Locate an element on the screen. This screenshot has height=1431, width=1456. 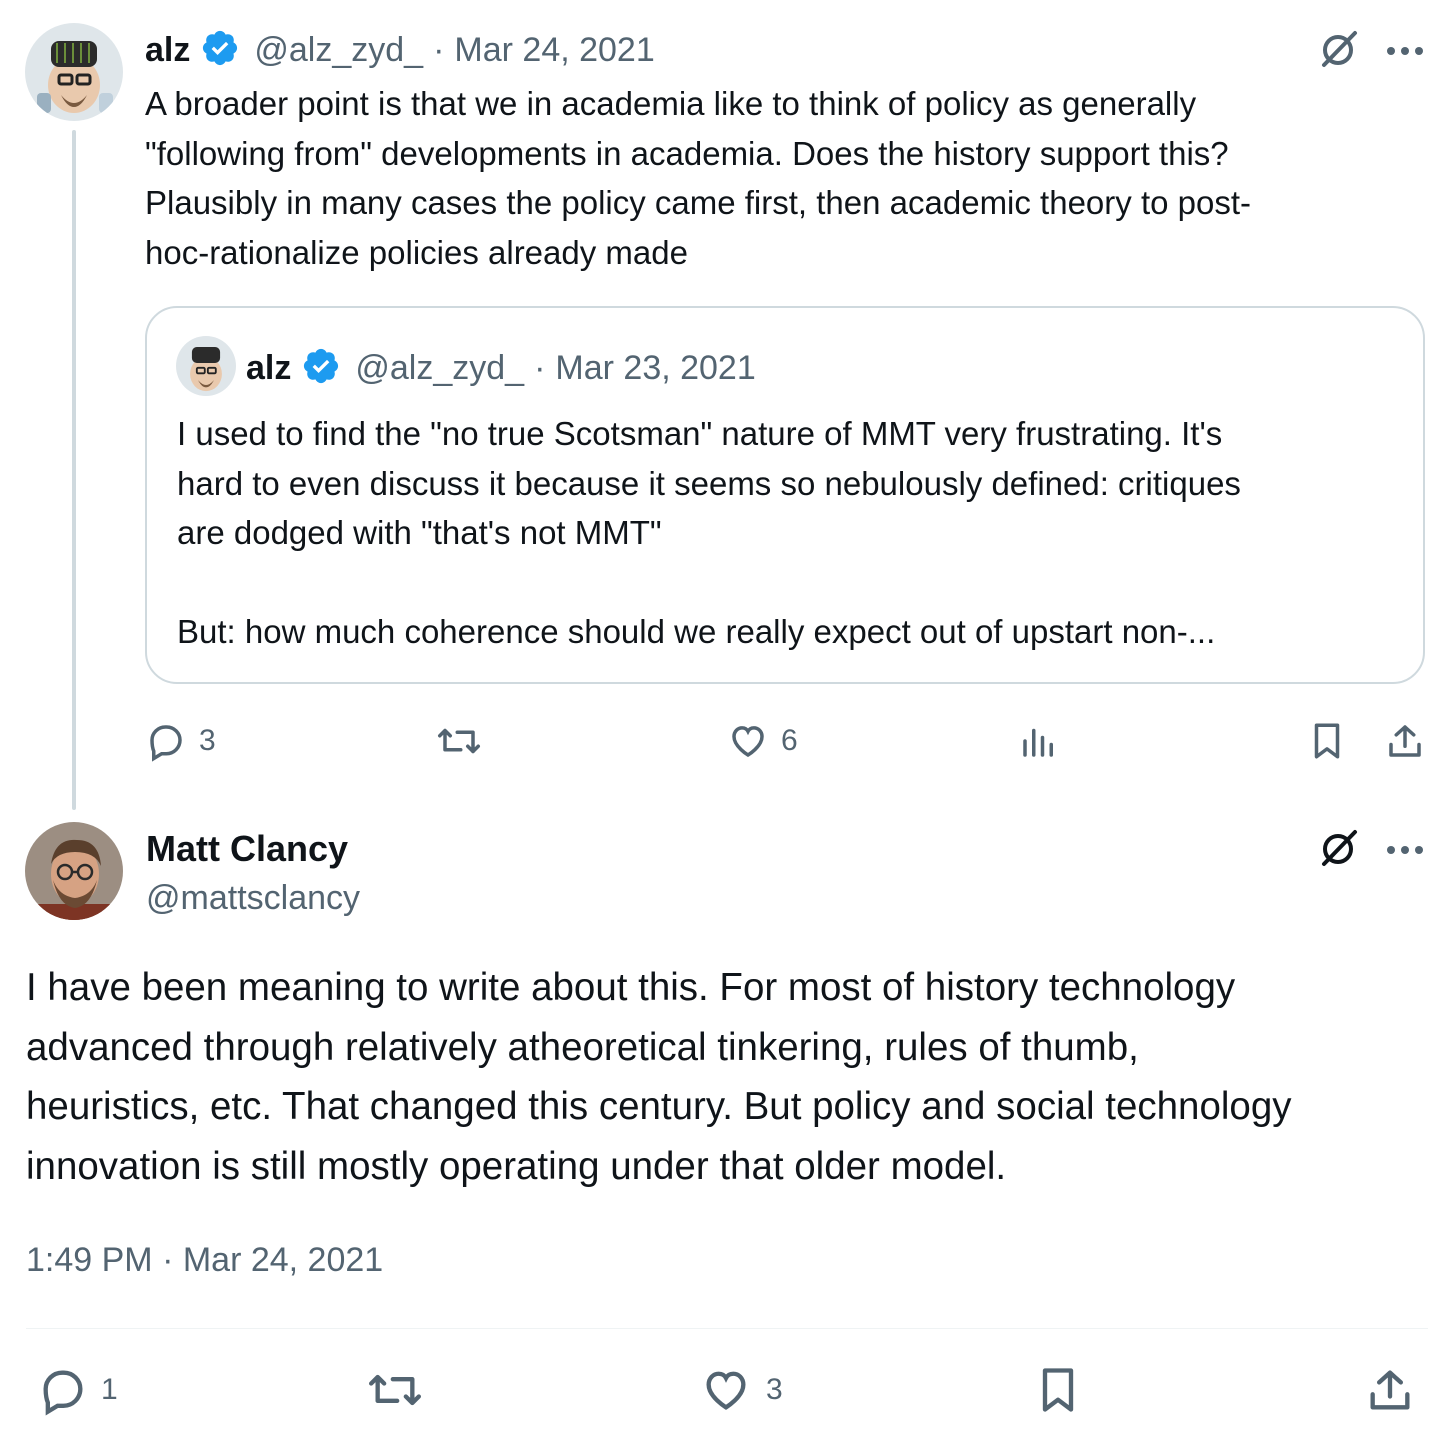
main-tweet-timestamp: 1:49 PM · Mar 24, 2021 is located at coordinates (204, 1260).